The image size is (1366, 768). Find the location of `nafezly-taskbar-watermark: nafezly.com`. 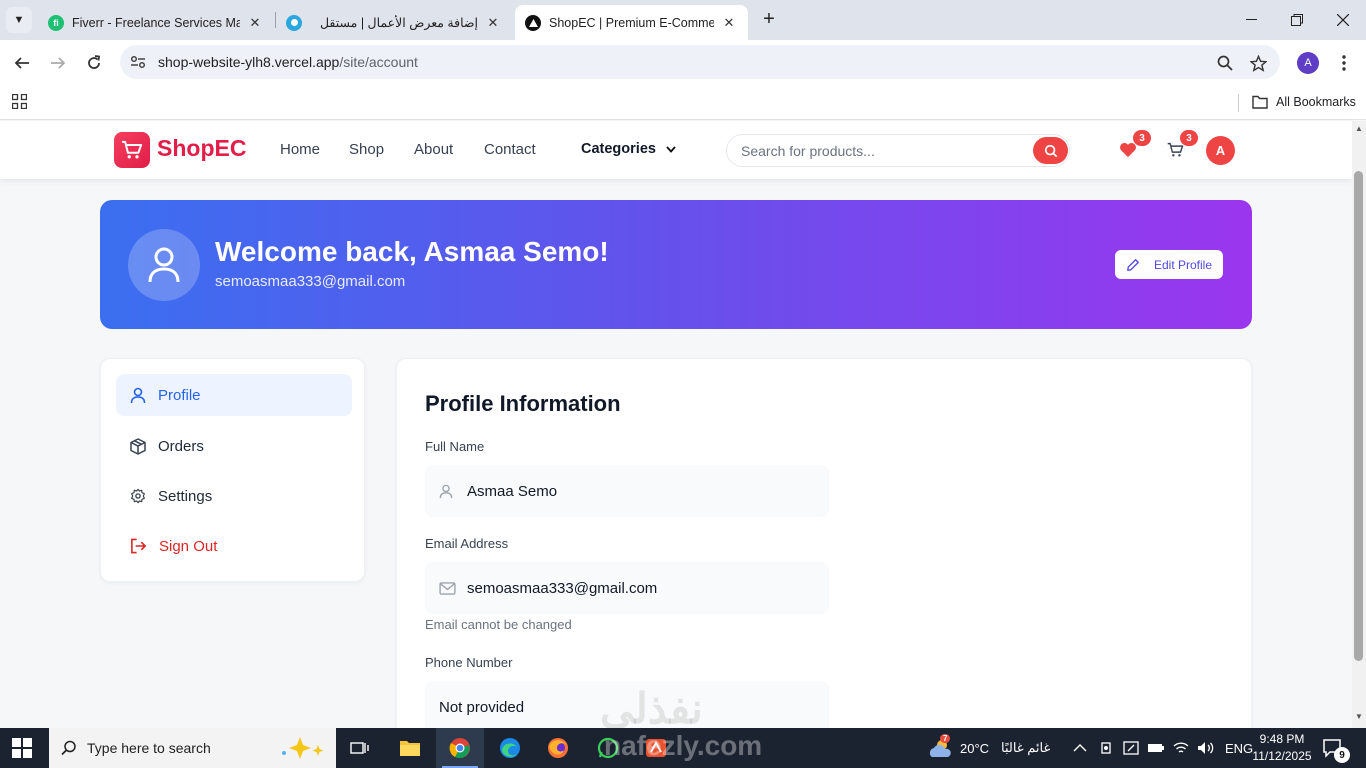

nafezly-taskbar-watermark: nafezly.com is located at coordinates (683, 745).